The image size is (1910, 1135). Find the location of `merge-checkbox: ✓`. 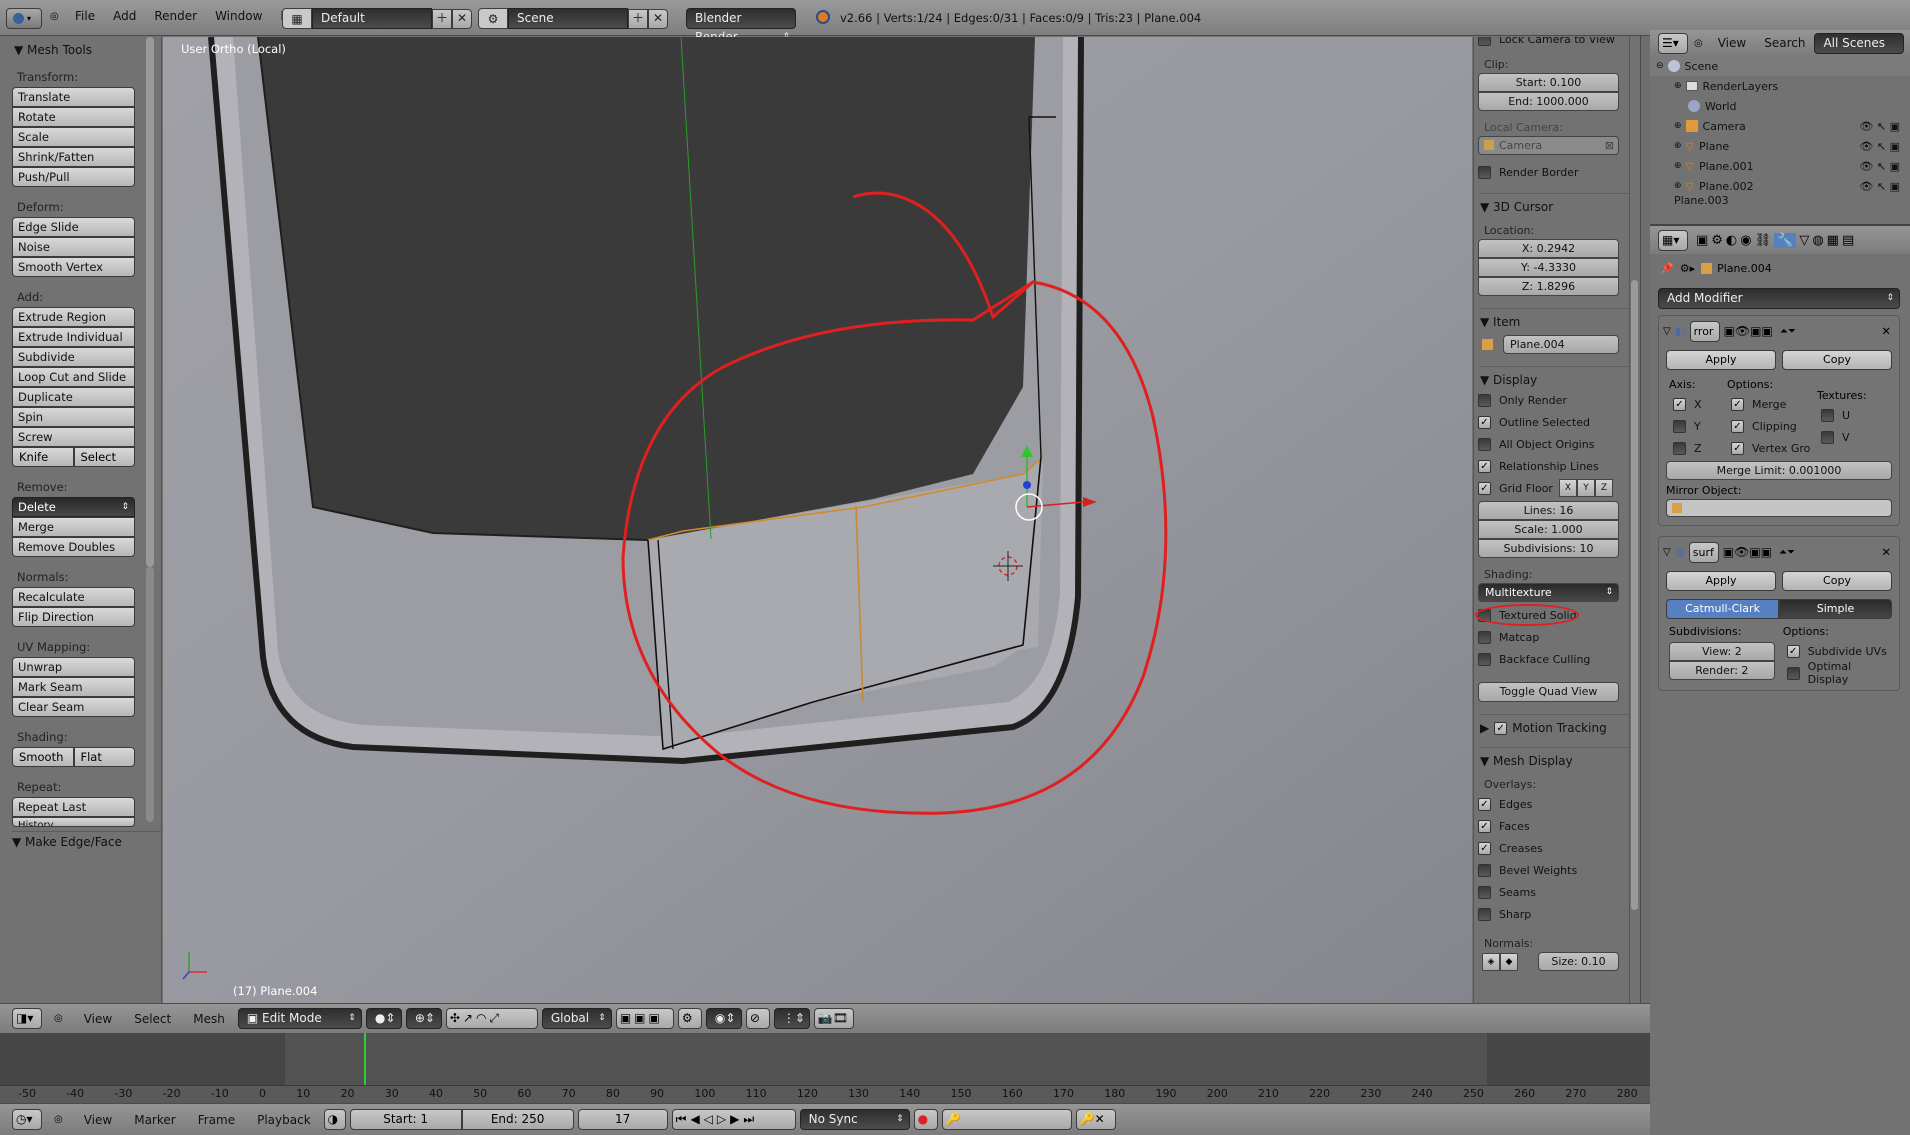

merge-checkbox: ✓ is located at coordinates (1737, 404).